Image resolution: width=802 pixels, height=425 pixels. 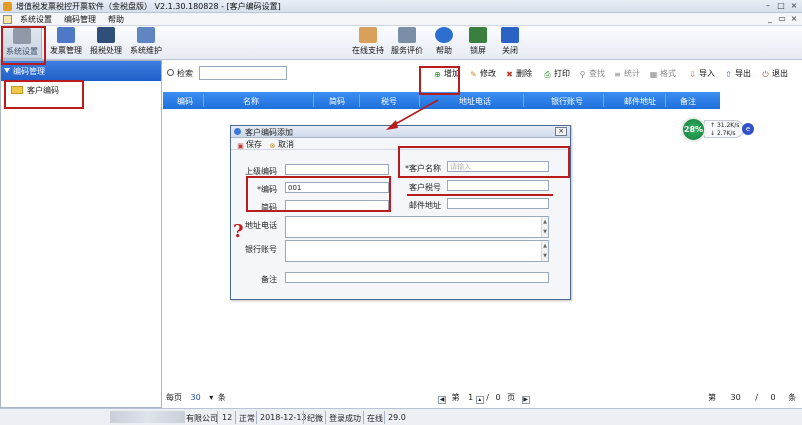 I want to click on toolbar-help-button: 帮助, so click(x=444, y=43).